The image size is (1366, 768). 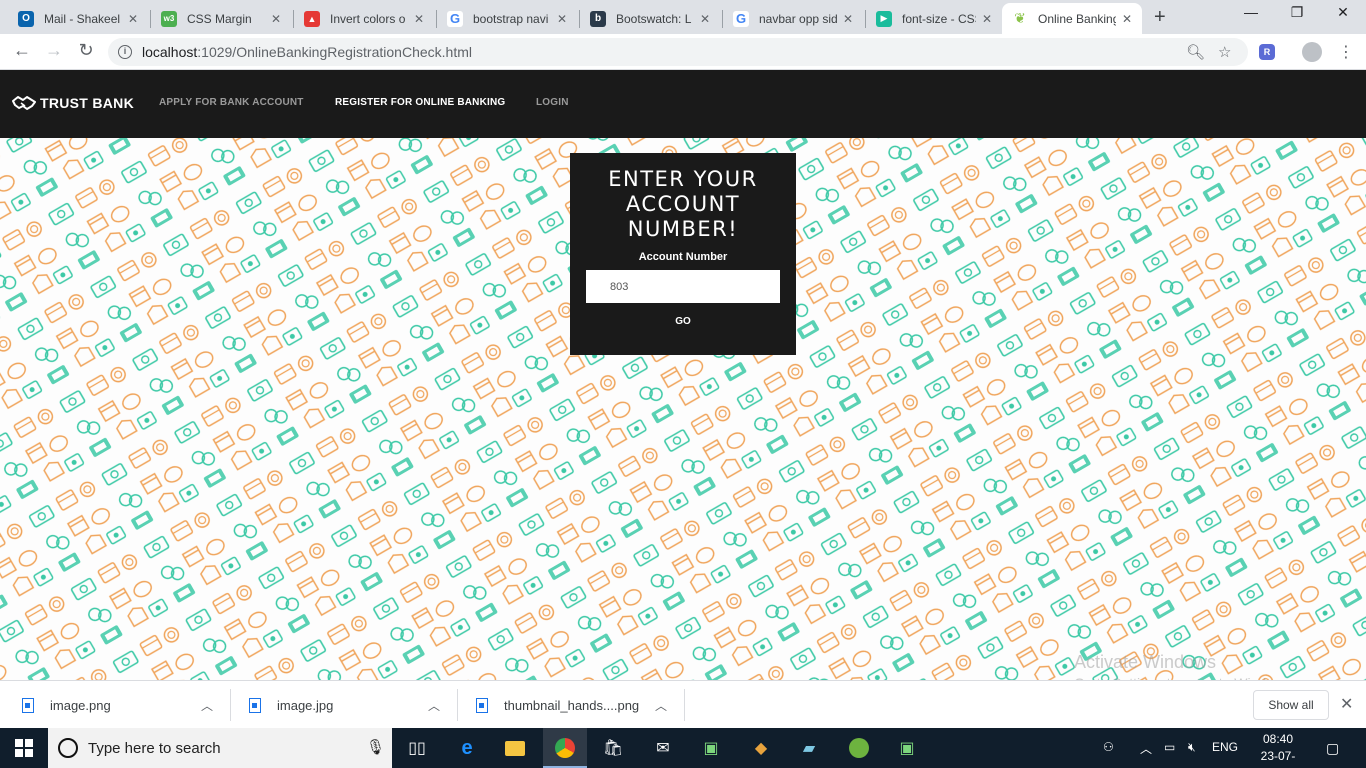 I want to click on taskbar-search-box: Type here to search 🎙︎, so click(x=220, y=748).